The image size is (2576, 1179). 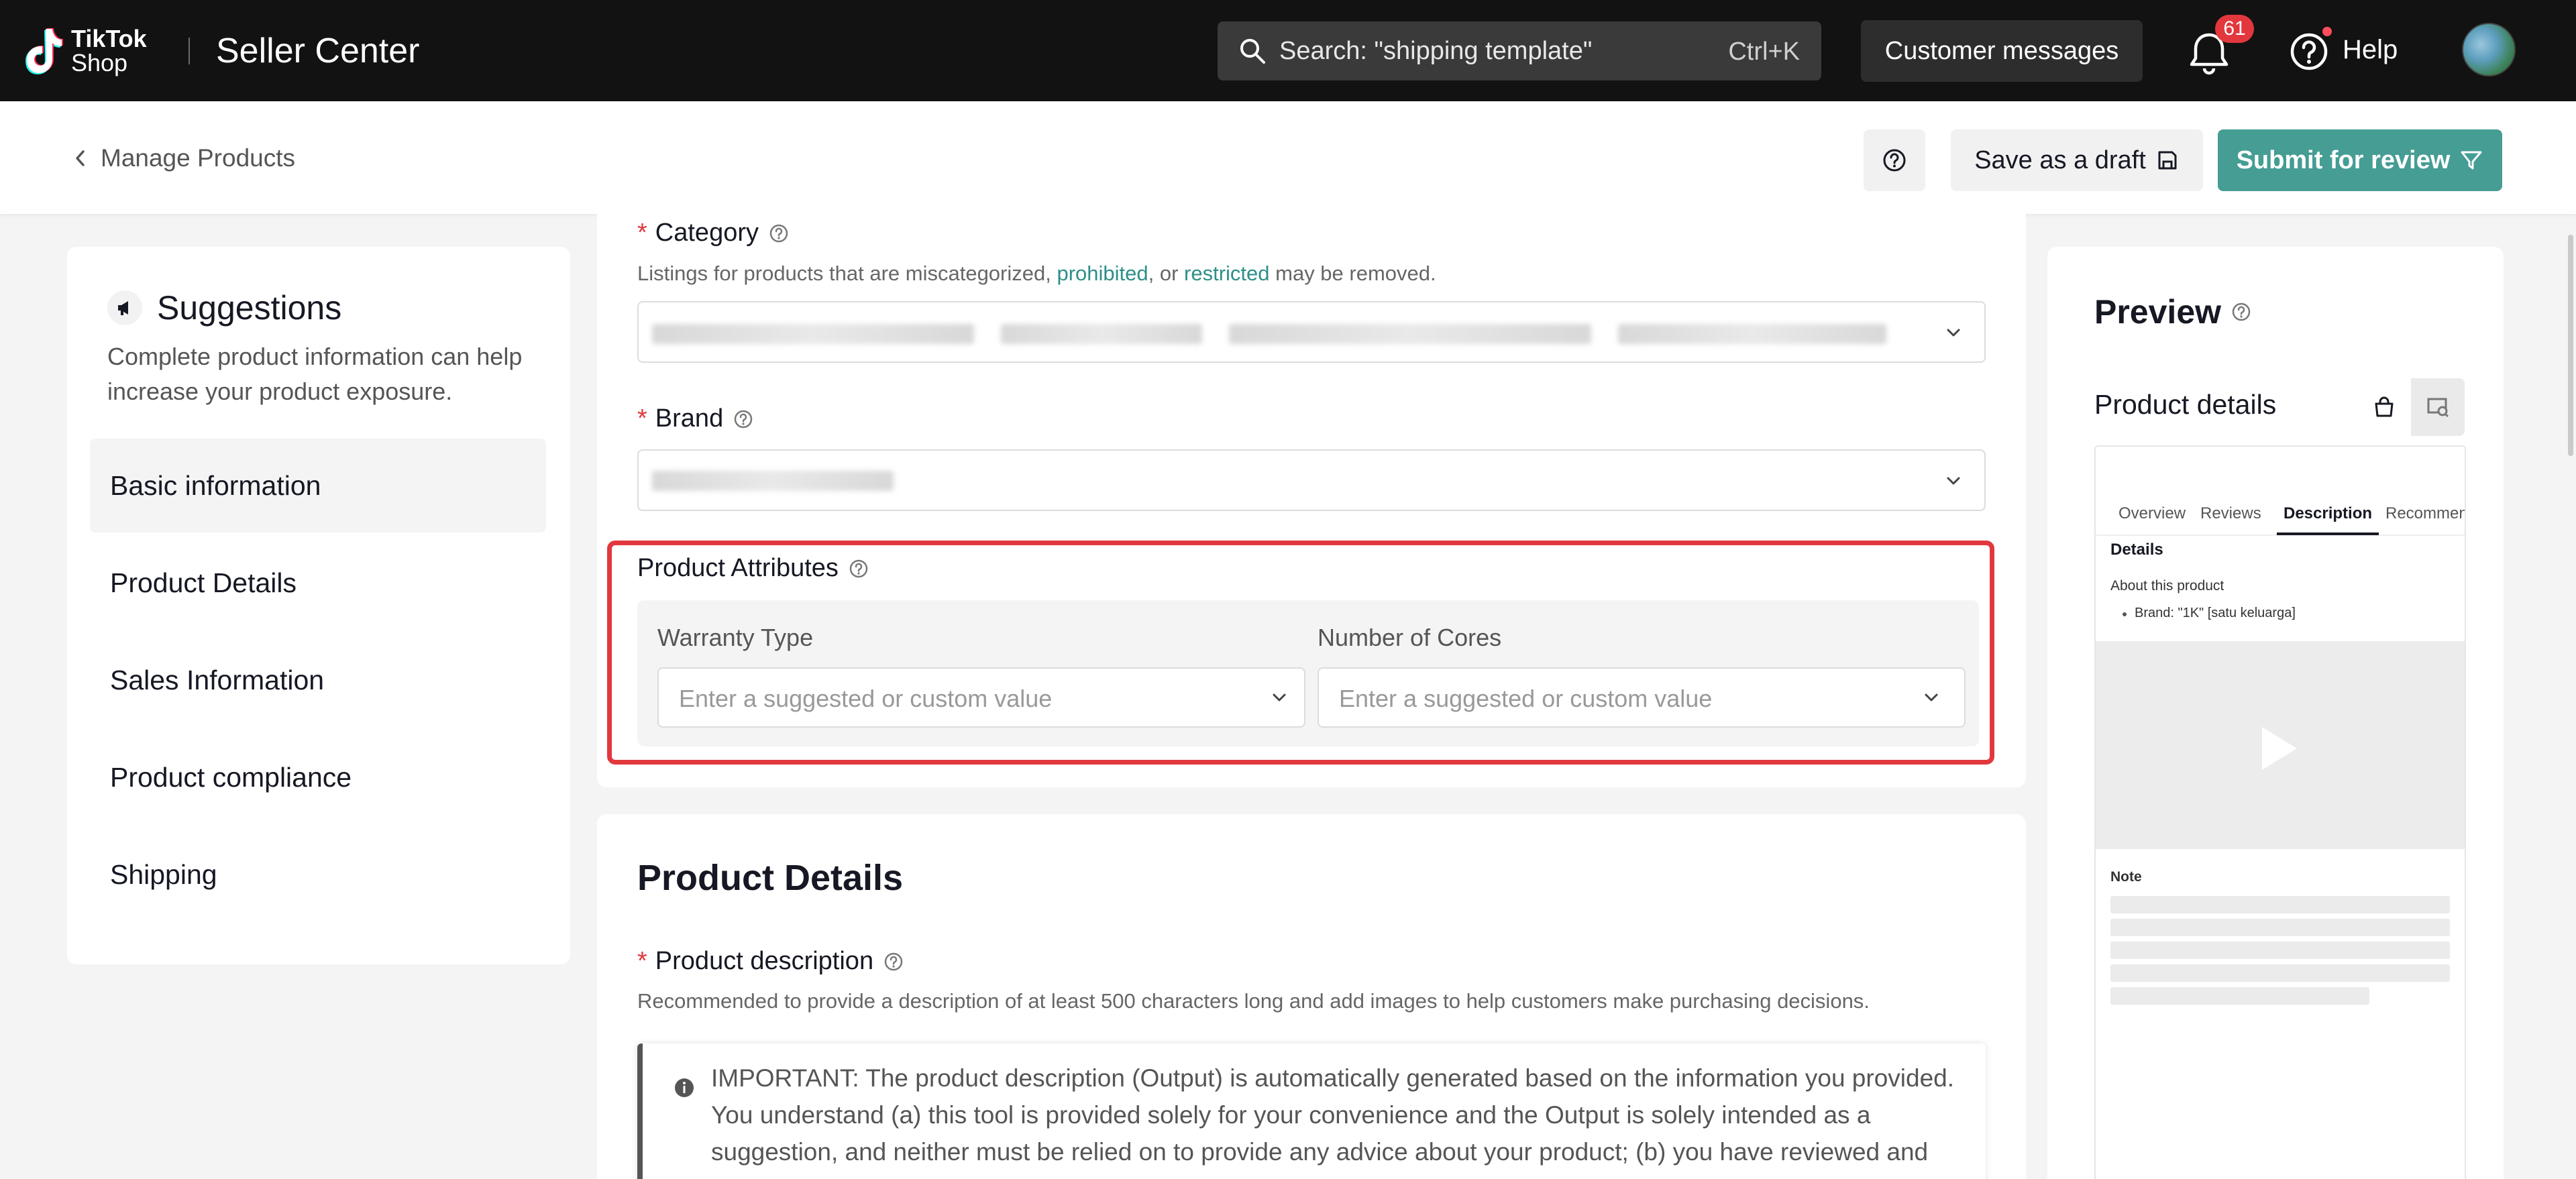 I want to click on customer-messages-button: Customer messages, so click(x=2002, y=51).